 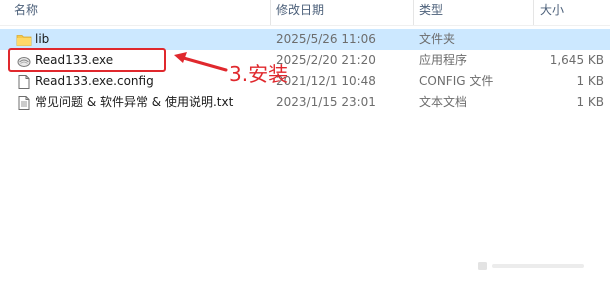 I want to click on annotation-label: 3.安装, so click(x=259, y=74).